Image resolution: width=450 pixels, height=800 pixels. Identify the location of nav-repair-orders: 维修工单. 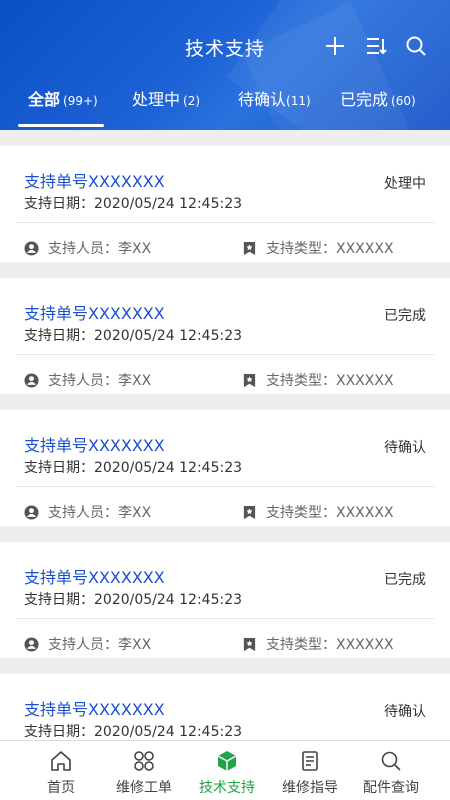
(144, 770).